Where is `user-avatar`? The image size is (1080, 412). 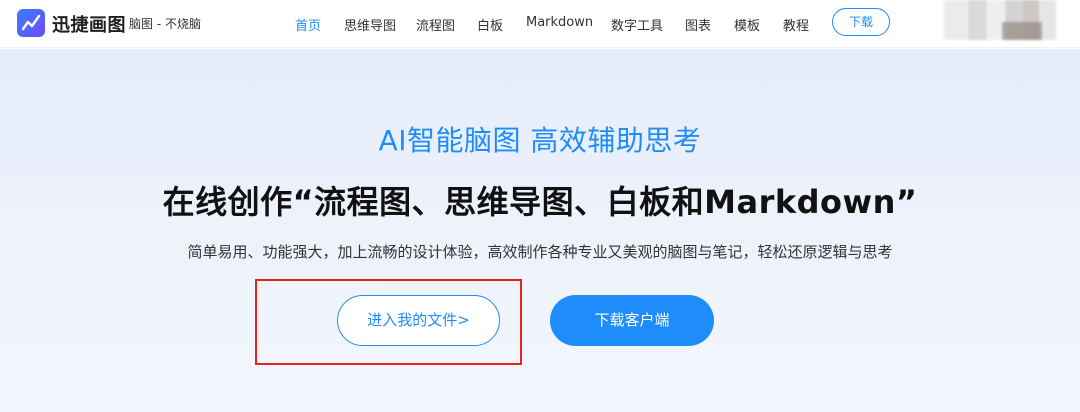 user-avatar is located at coordinates (1000, 20).